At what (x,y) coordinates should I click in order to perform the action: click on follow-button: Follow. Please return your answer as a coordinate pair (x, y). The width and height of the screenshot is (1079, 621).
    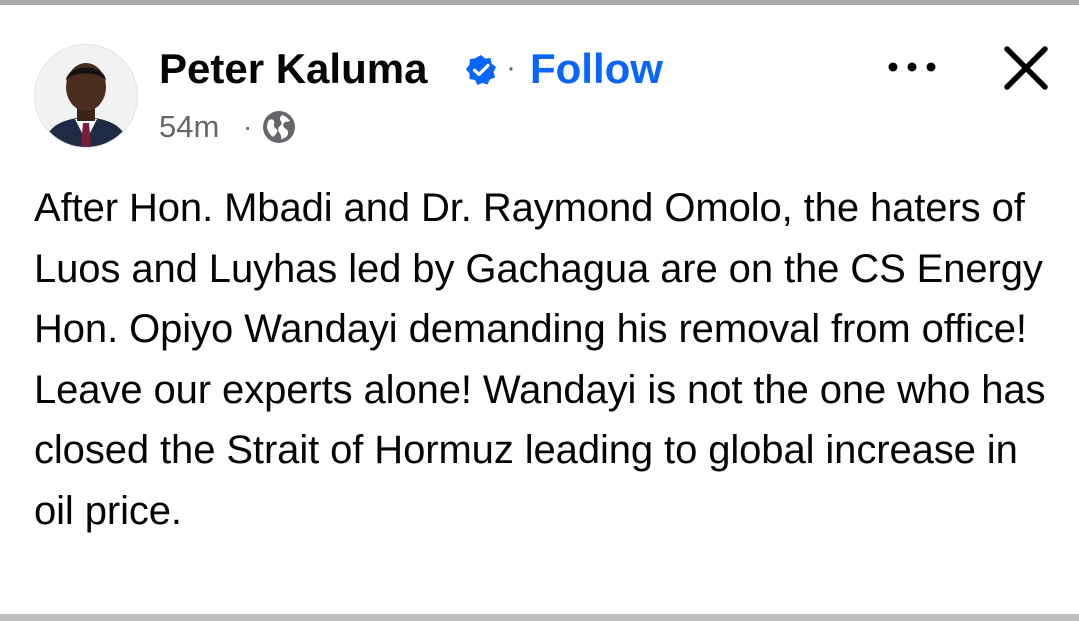
    Looking at the image, I should click on (596, 69).